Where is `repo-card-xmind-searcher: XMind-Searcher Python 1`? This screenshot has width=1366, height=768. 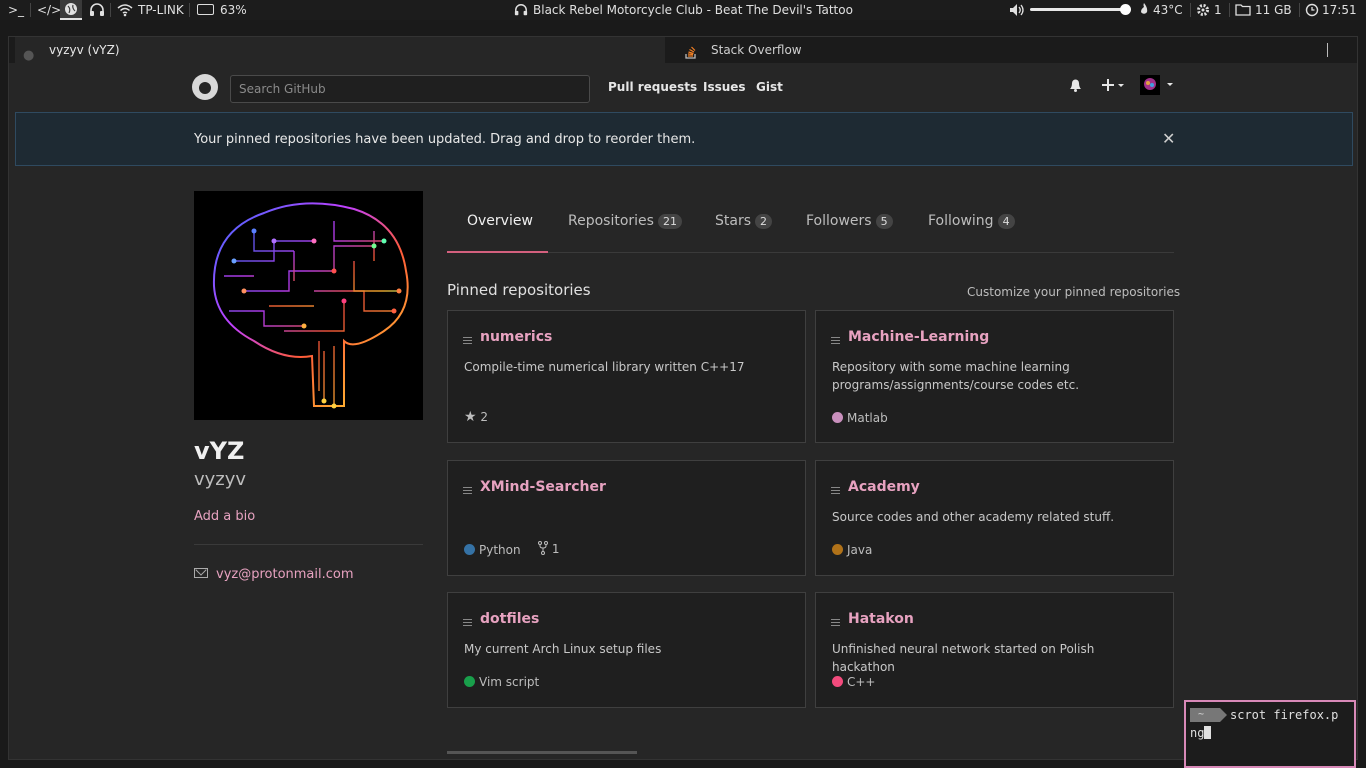
repo-card-xmind-searcher: XMind-Searcher Python 1 is located at coordinates (626, 518).